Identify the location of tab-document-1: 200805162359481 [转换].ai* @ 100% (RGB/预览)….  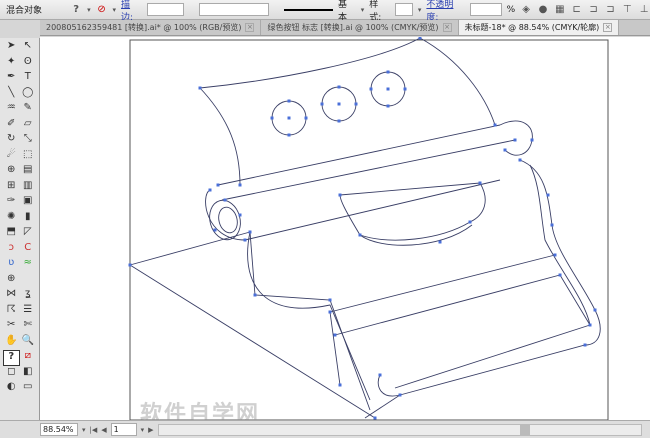
(151, 27).